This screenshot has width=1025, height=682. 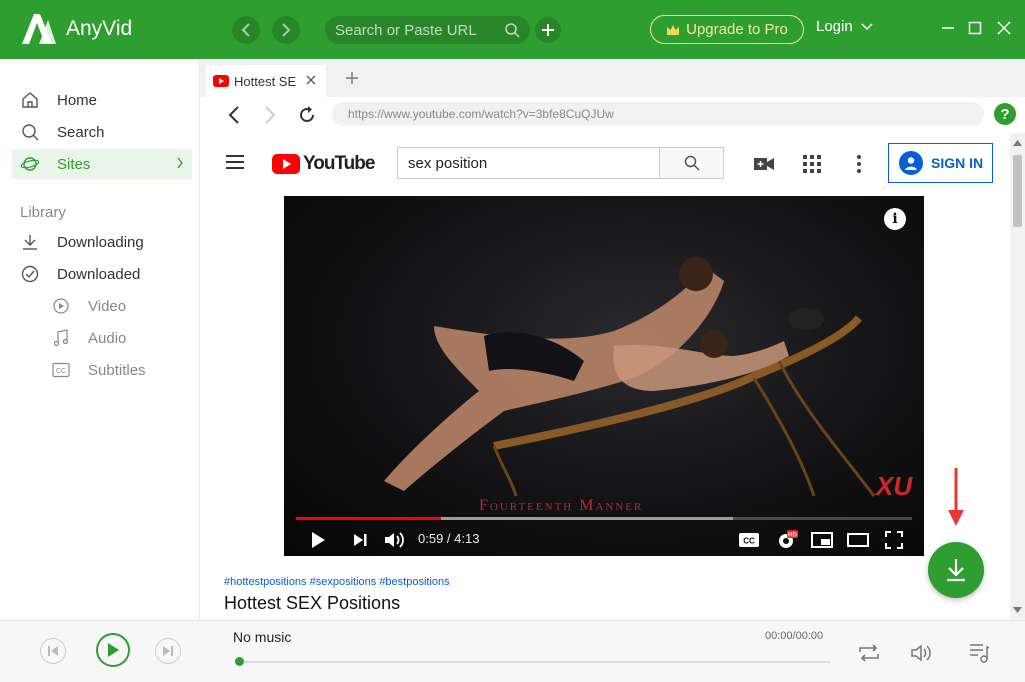 What do you see at coordinates (81, 132) in the screenshot?
I see `sidebar-item-label: Search` at bounding box center [81, 132].